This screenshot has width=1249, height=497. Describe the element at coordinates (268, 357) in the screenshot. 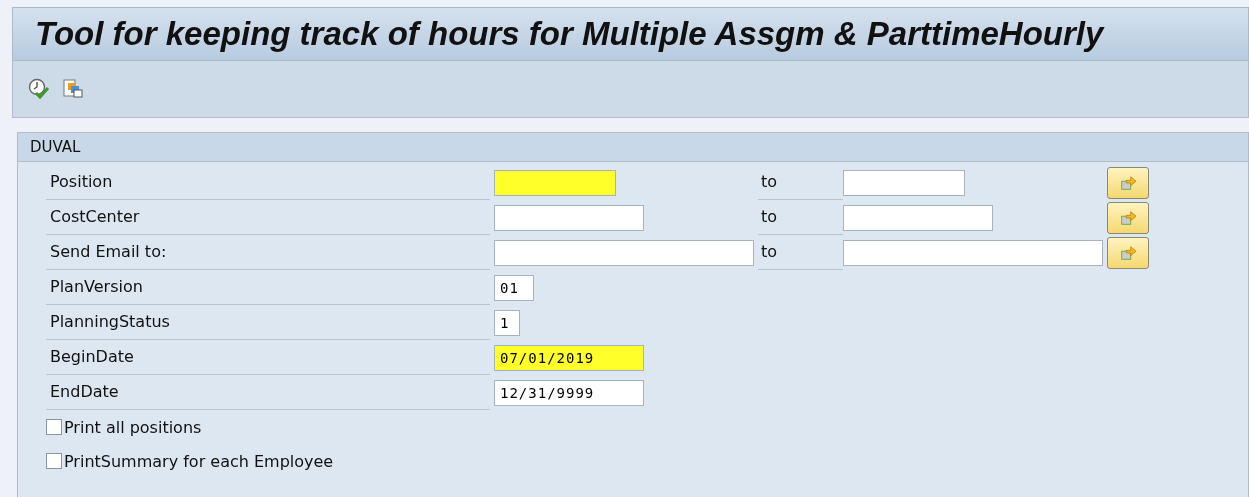

I see `field-label: BeginDate` at that location.